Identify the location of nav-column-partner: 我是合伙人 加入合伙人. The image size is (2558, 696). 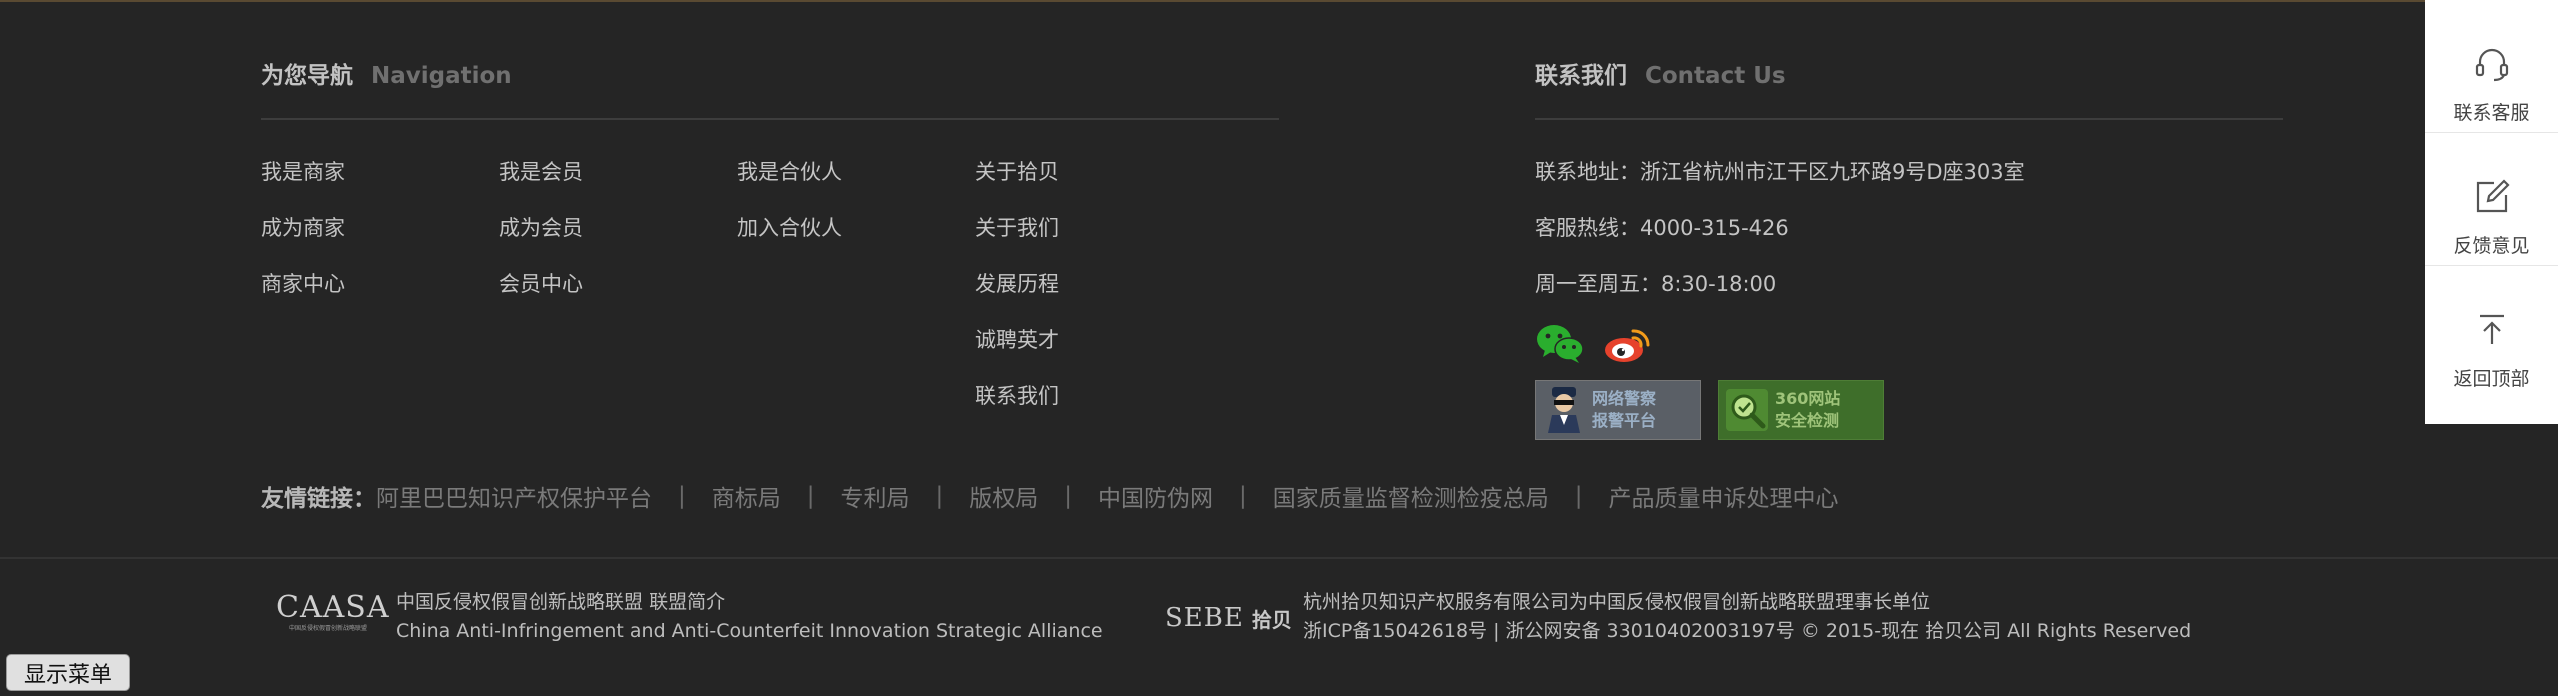
(856, 284).